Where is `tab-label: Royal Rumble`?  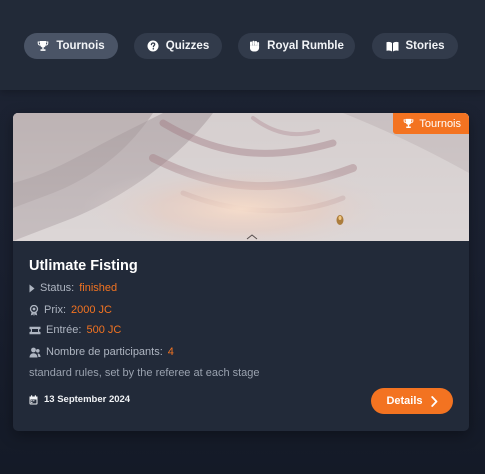 tab-label: Royal Rumble is located at coordinates (305, 46).